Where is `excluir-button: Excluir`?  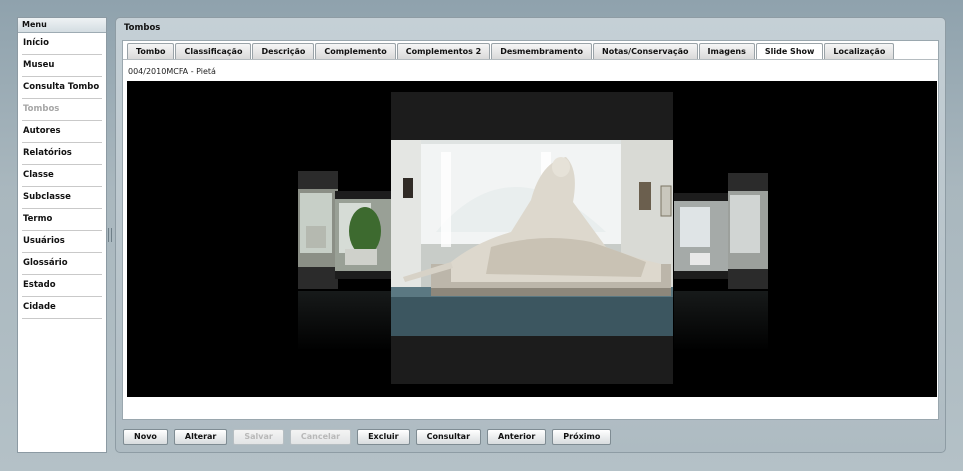 excluir-button: Excluir is located at coordinates (383, 437).